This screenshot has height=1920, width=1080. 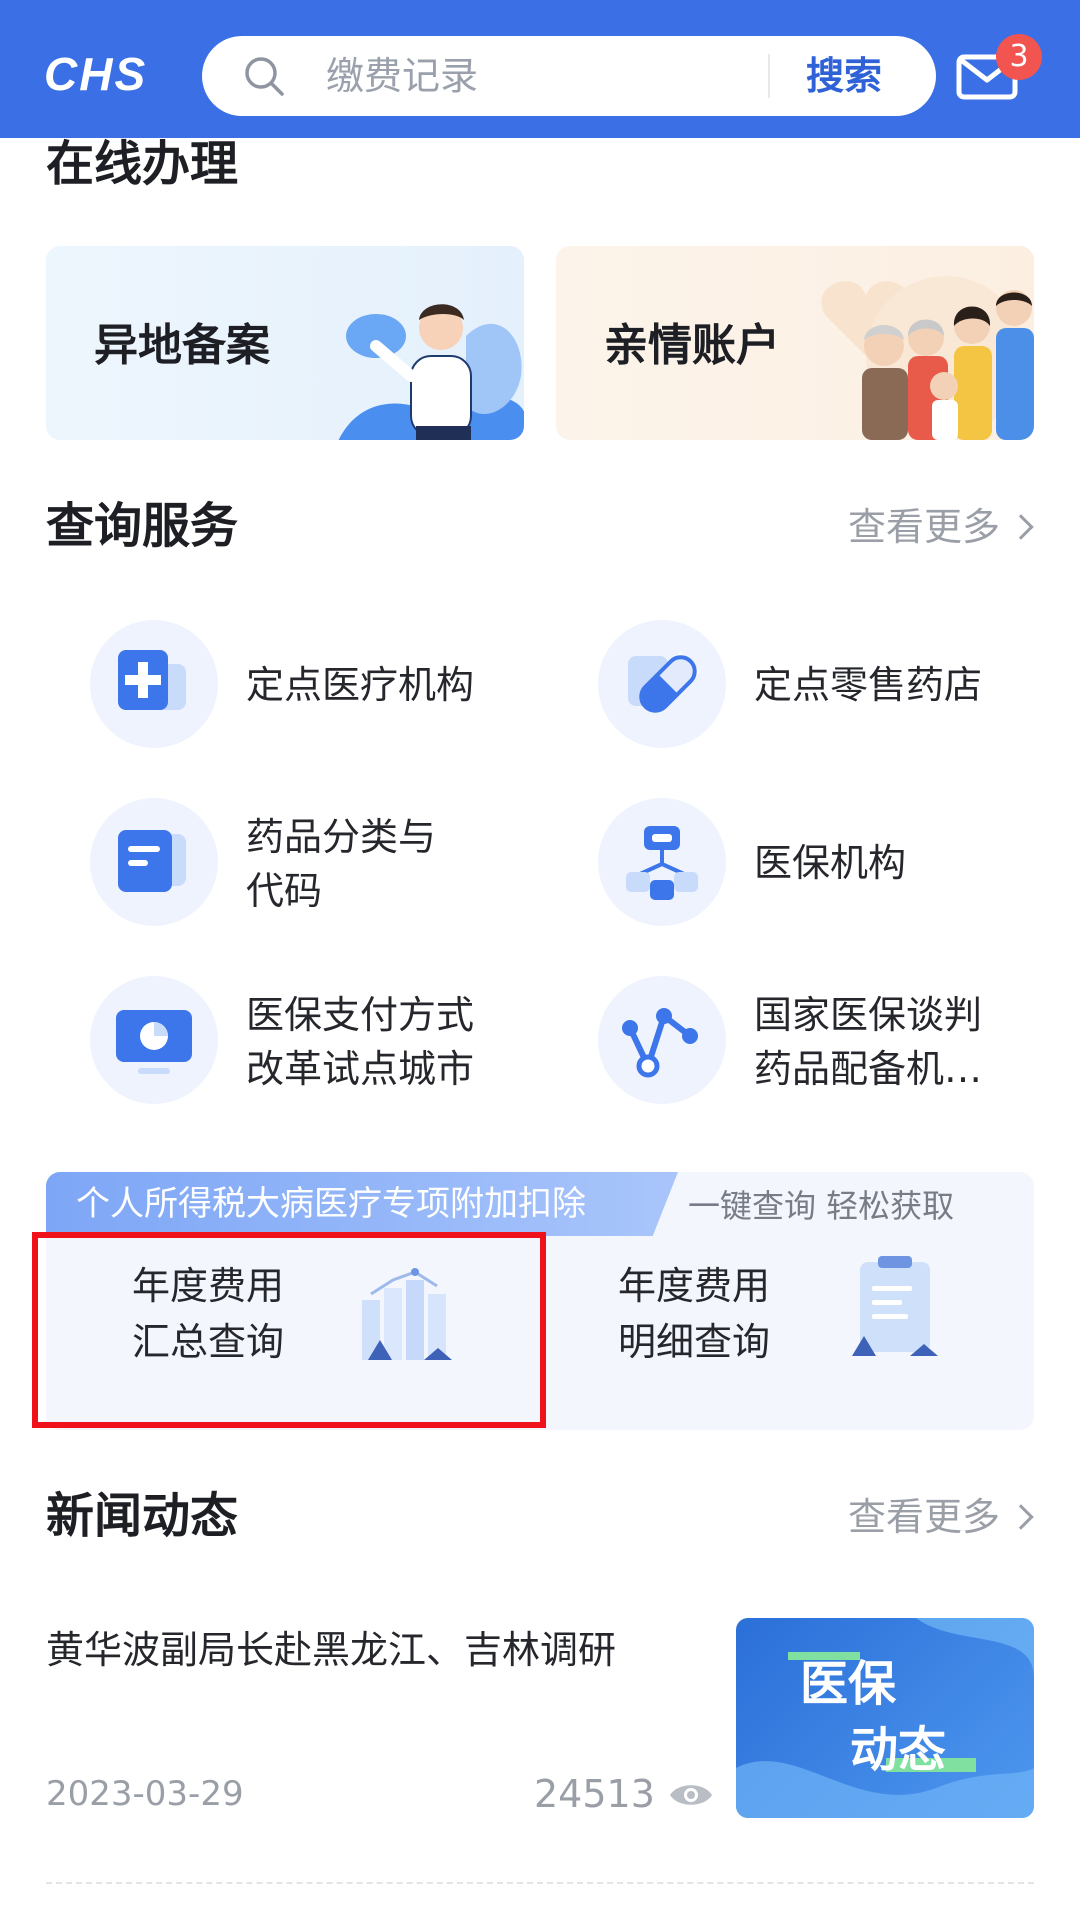 I want to click on query-item-label-line2: 改革试点城市, so click(x=360, y=1069).